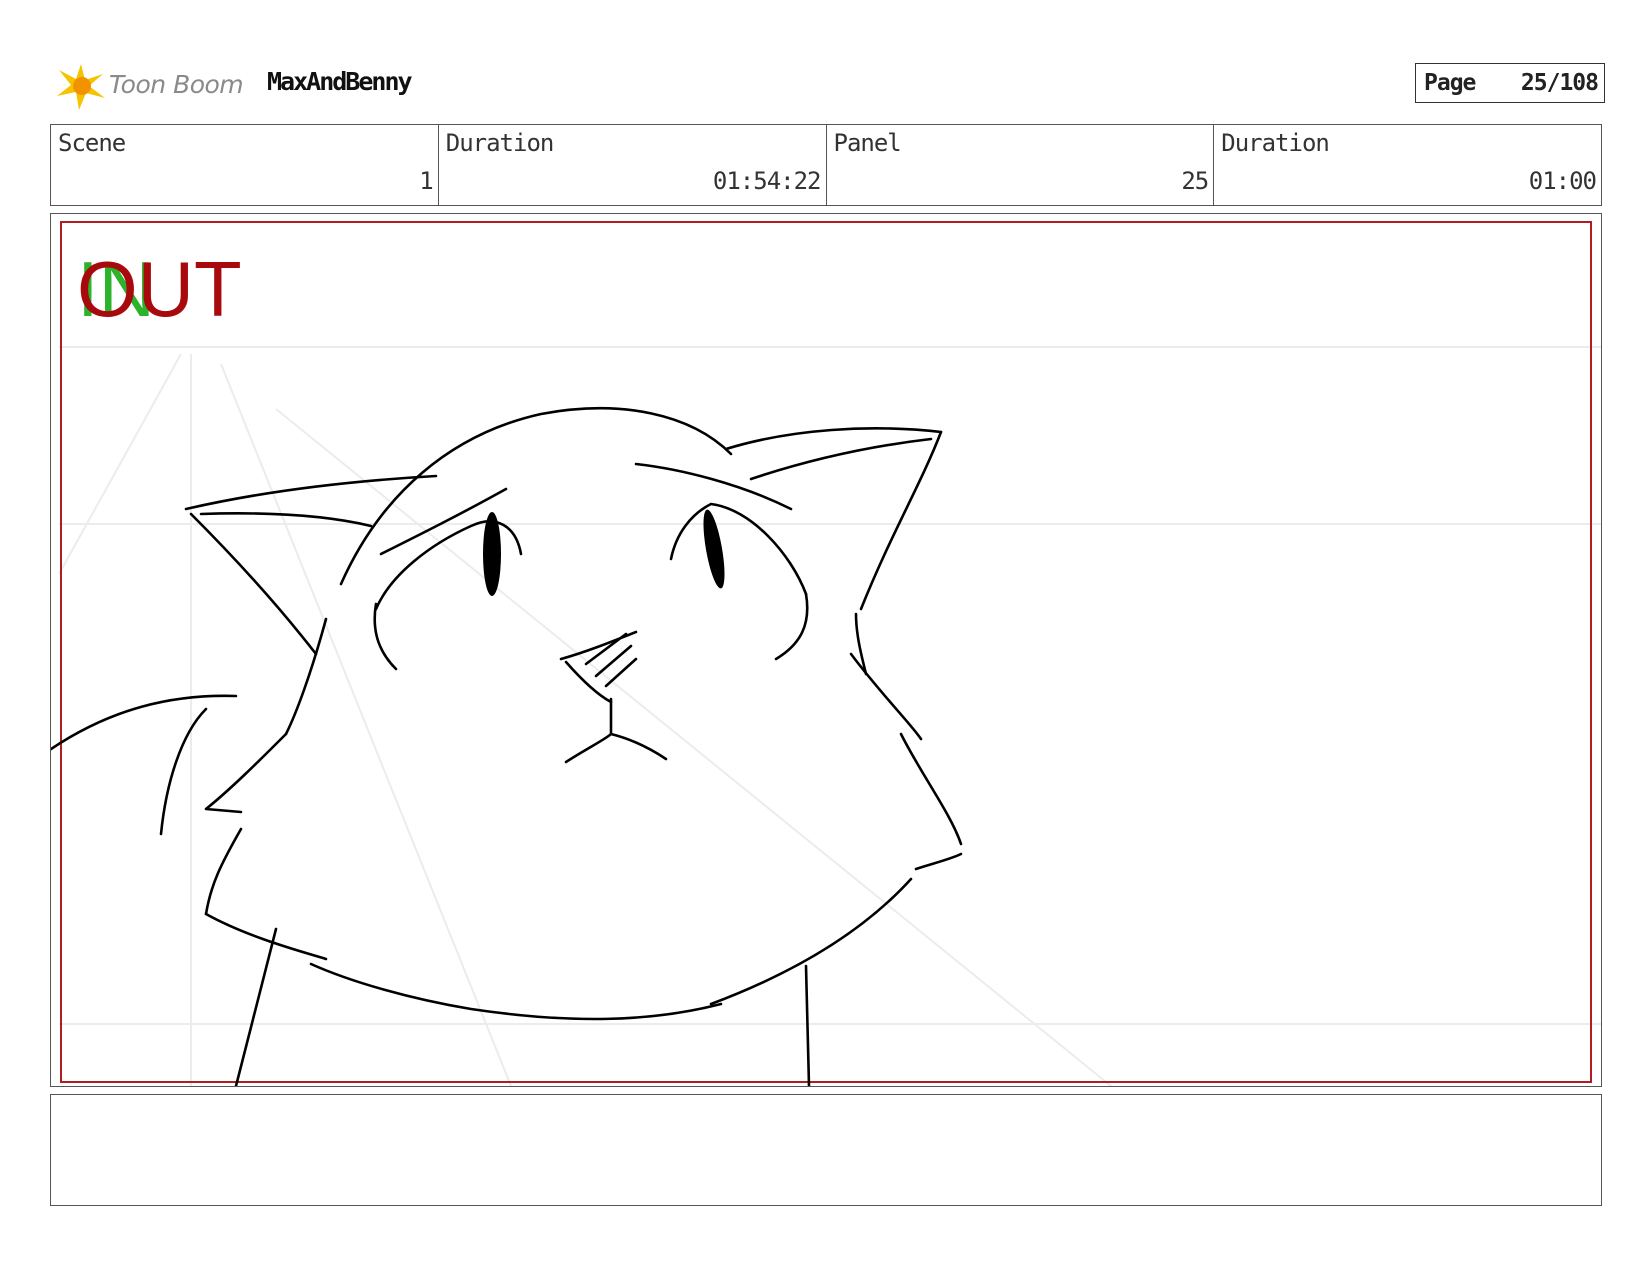 This screenshot has width=1650, height=1275. I want to click on scene-duration-label: Duration, so click(500, 143).